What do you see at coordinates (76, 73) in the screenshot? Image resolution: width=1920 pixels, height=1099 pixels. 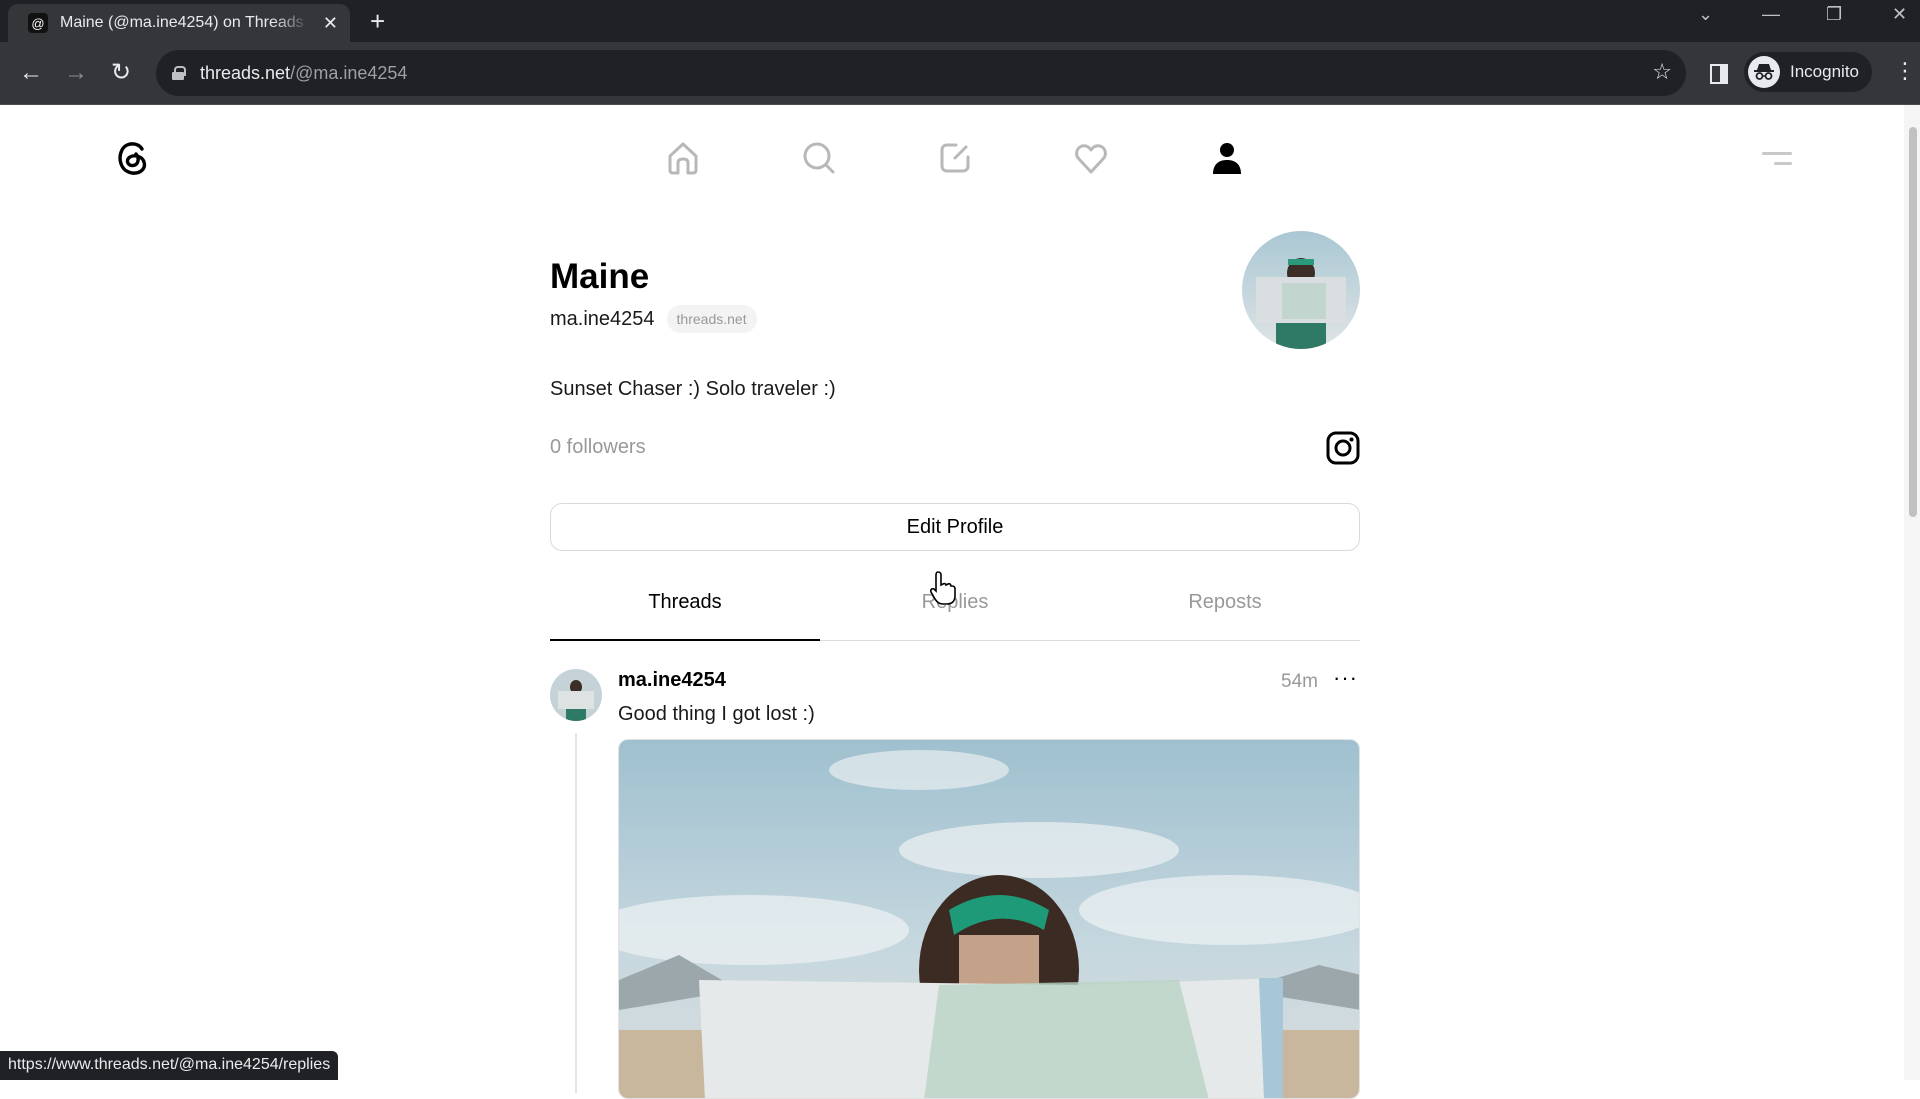 I see `forward-button: →` at bounding box center [76, 73].